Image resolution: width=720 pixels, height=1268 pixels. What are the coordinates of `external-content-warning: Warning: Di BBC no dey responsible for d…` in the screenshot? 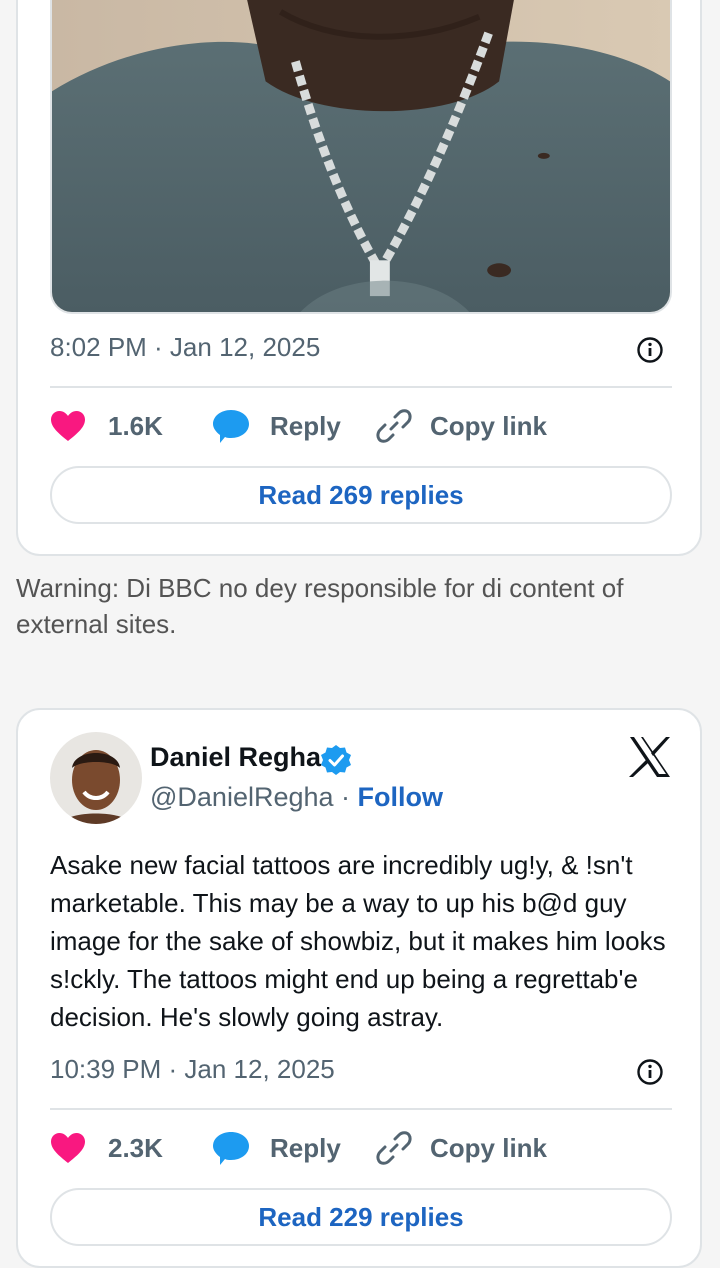 It's located at (320, 606).